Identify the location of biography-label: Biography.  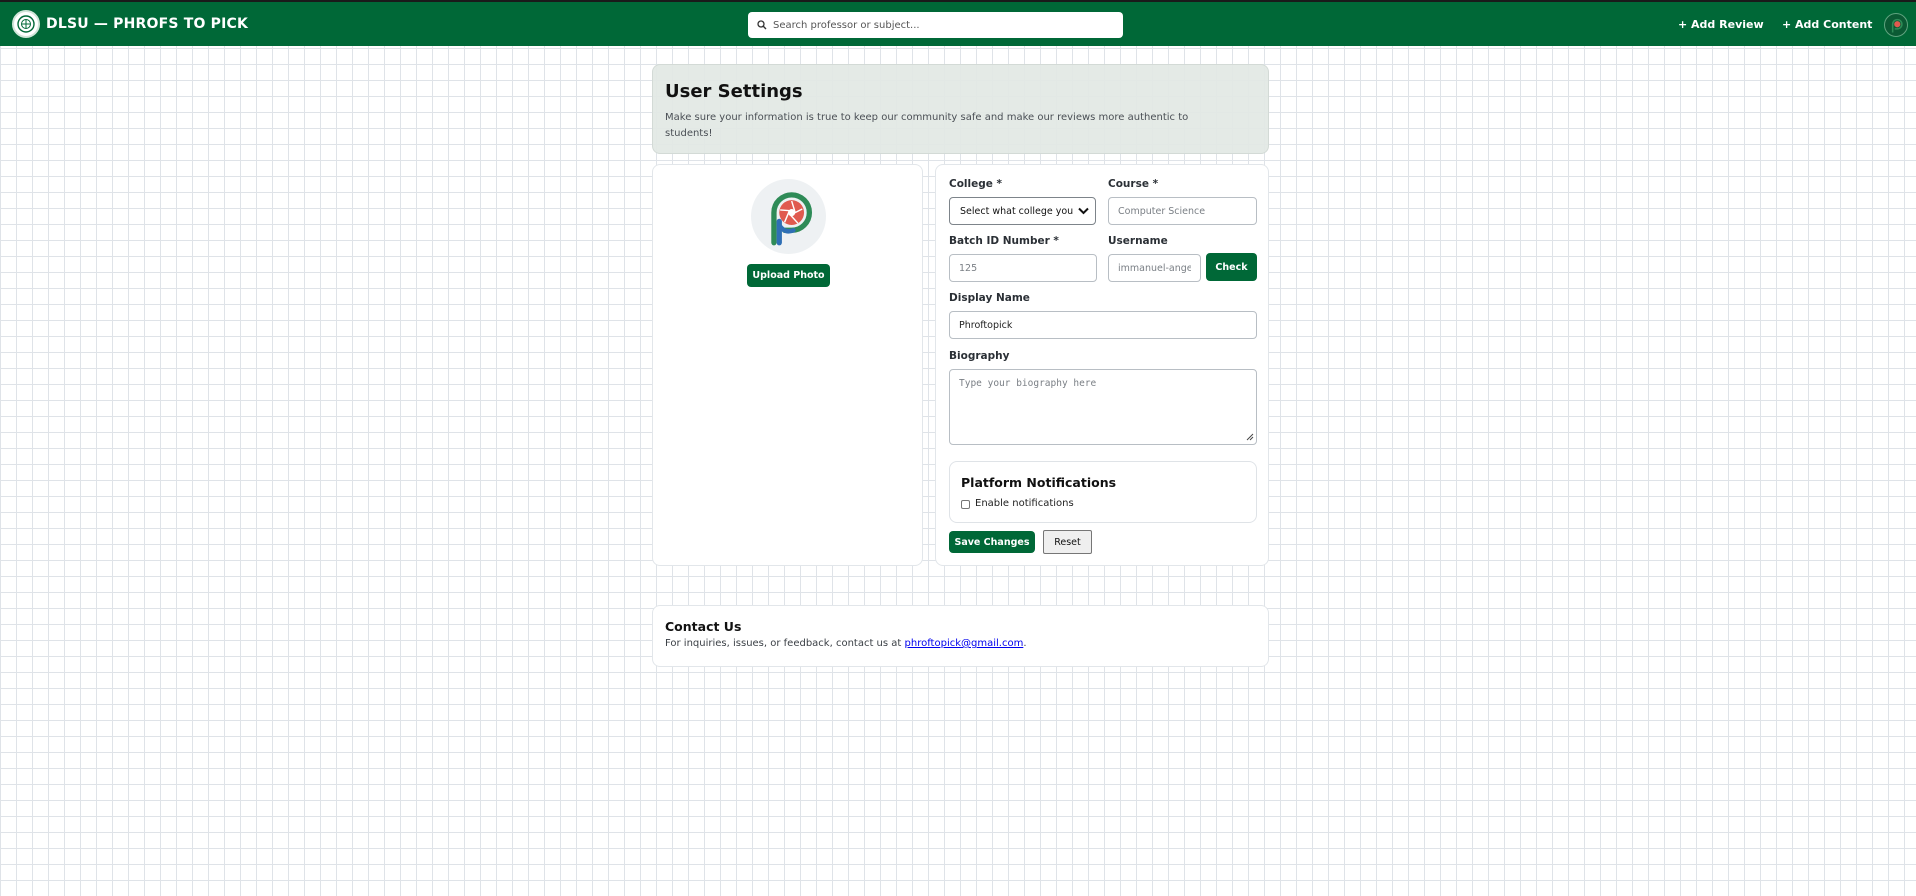
(979, 356).